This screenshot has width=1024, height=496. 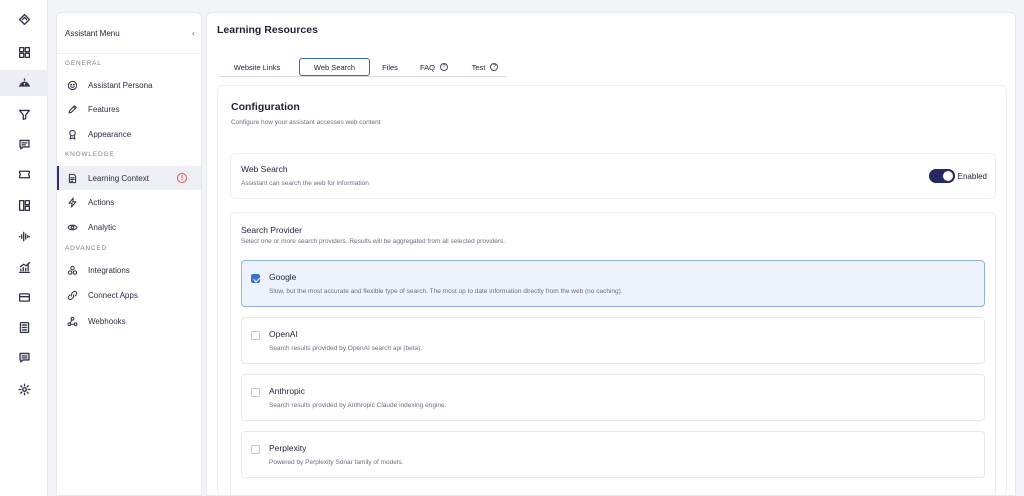 What do you see at coordinates (130, 33) in the screenshot?
I see `assistant-menu-header: Assistant Menu ‹` at bounding box center [130, 33].